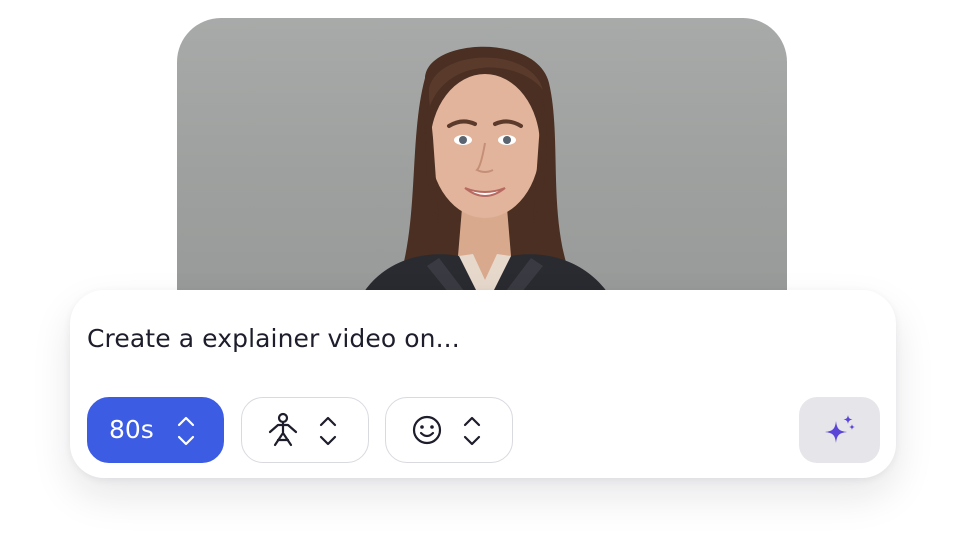 The image size is (964, 542). I want to click on presenter-illustration, so click(486, 177).